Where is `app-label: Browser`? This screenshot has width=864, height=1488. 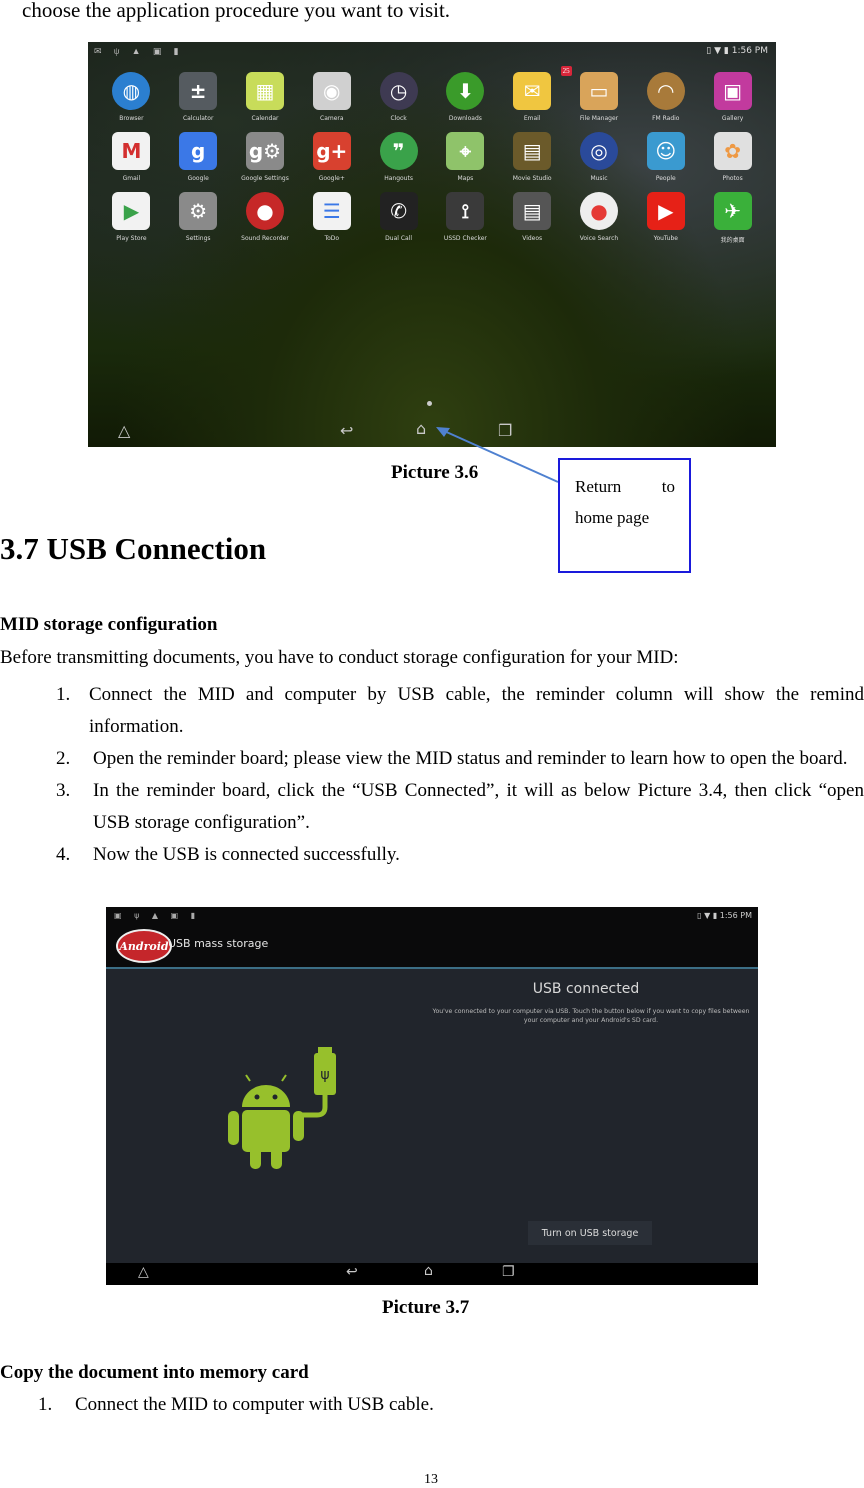 app-label: Browser is located at coordinates (131, 118).